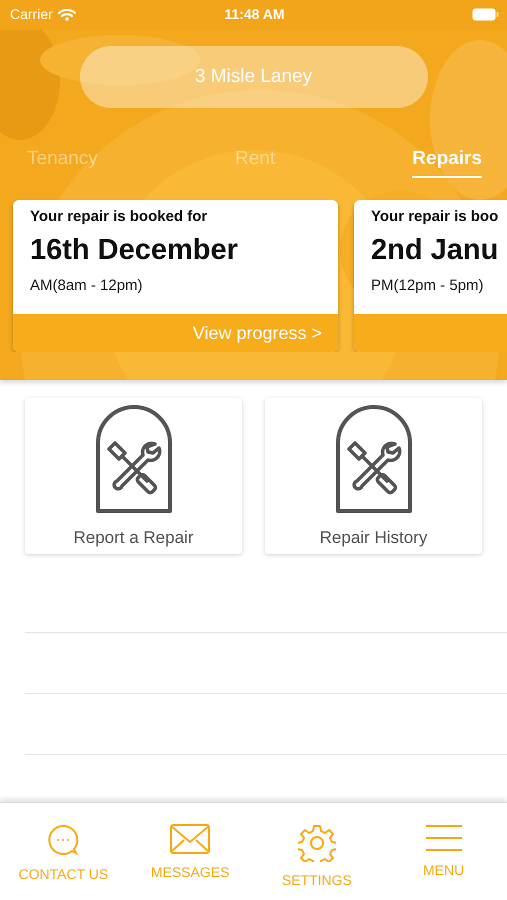 The height and width of the screenshot is (900, 507). I want to click on carrier-label: Carrier, so click(31, 14).